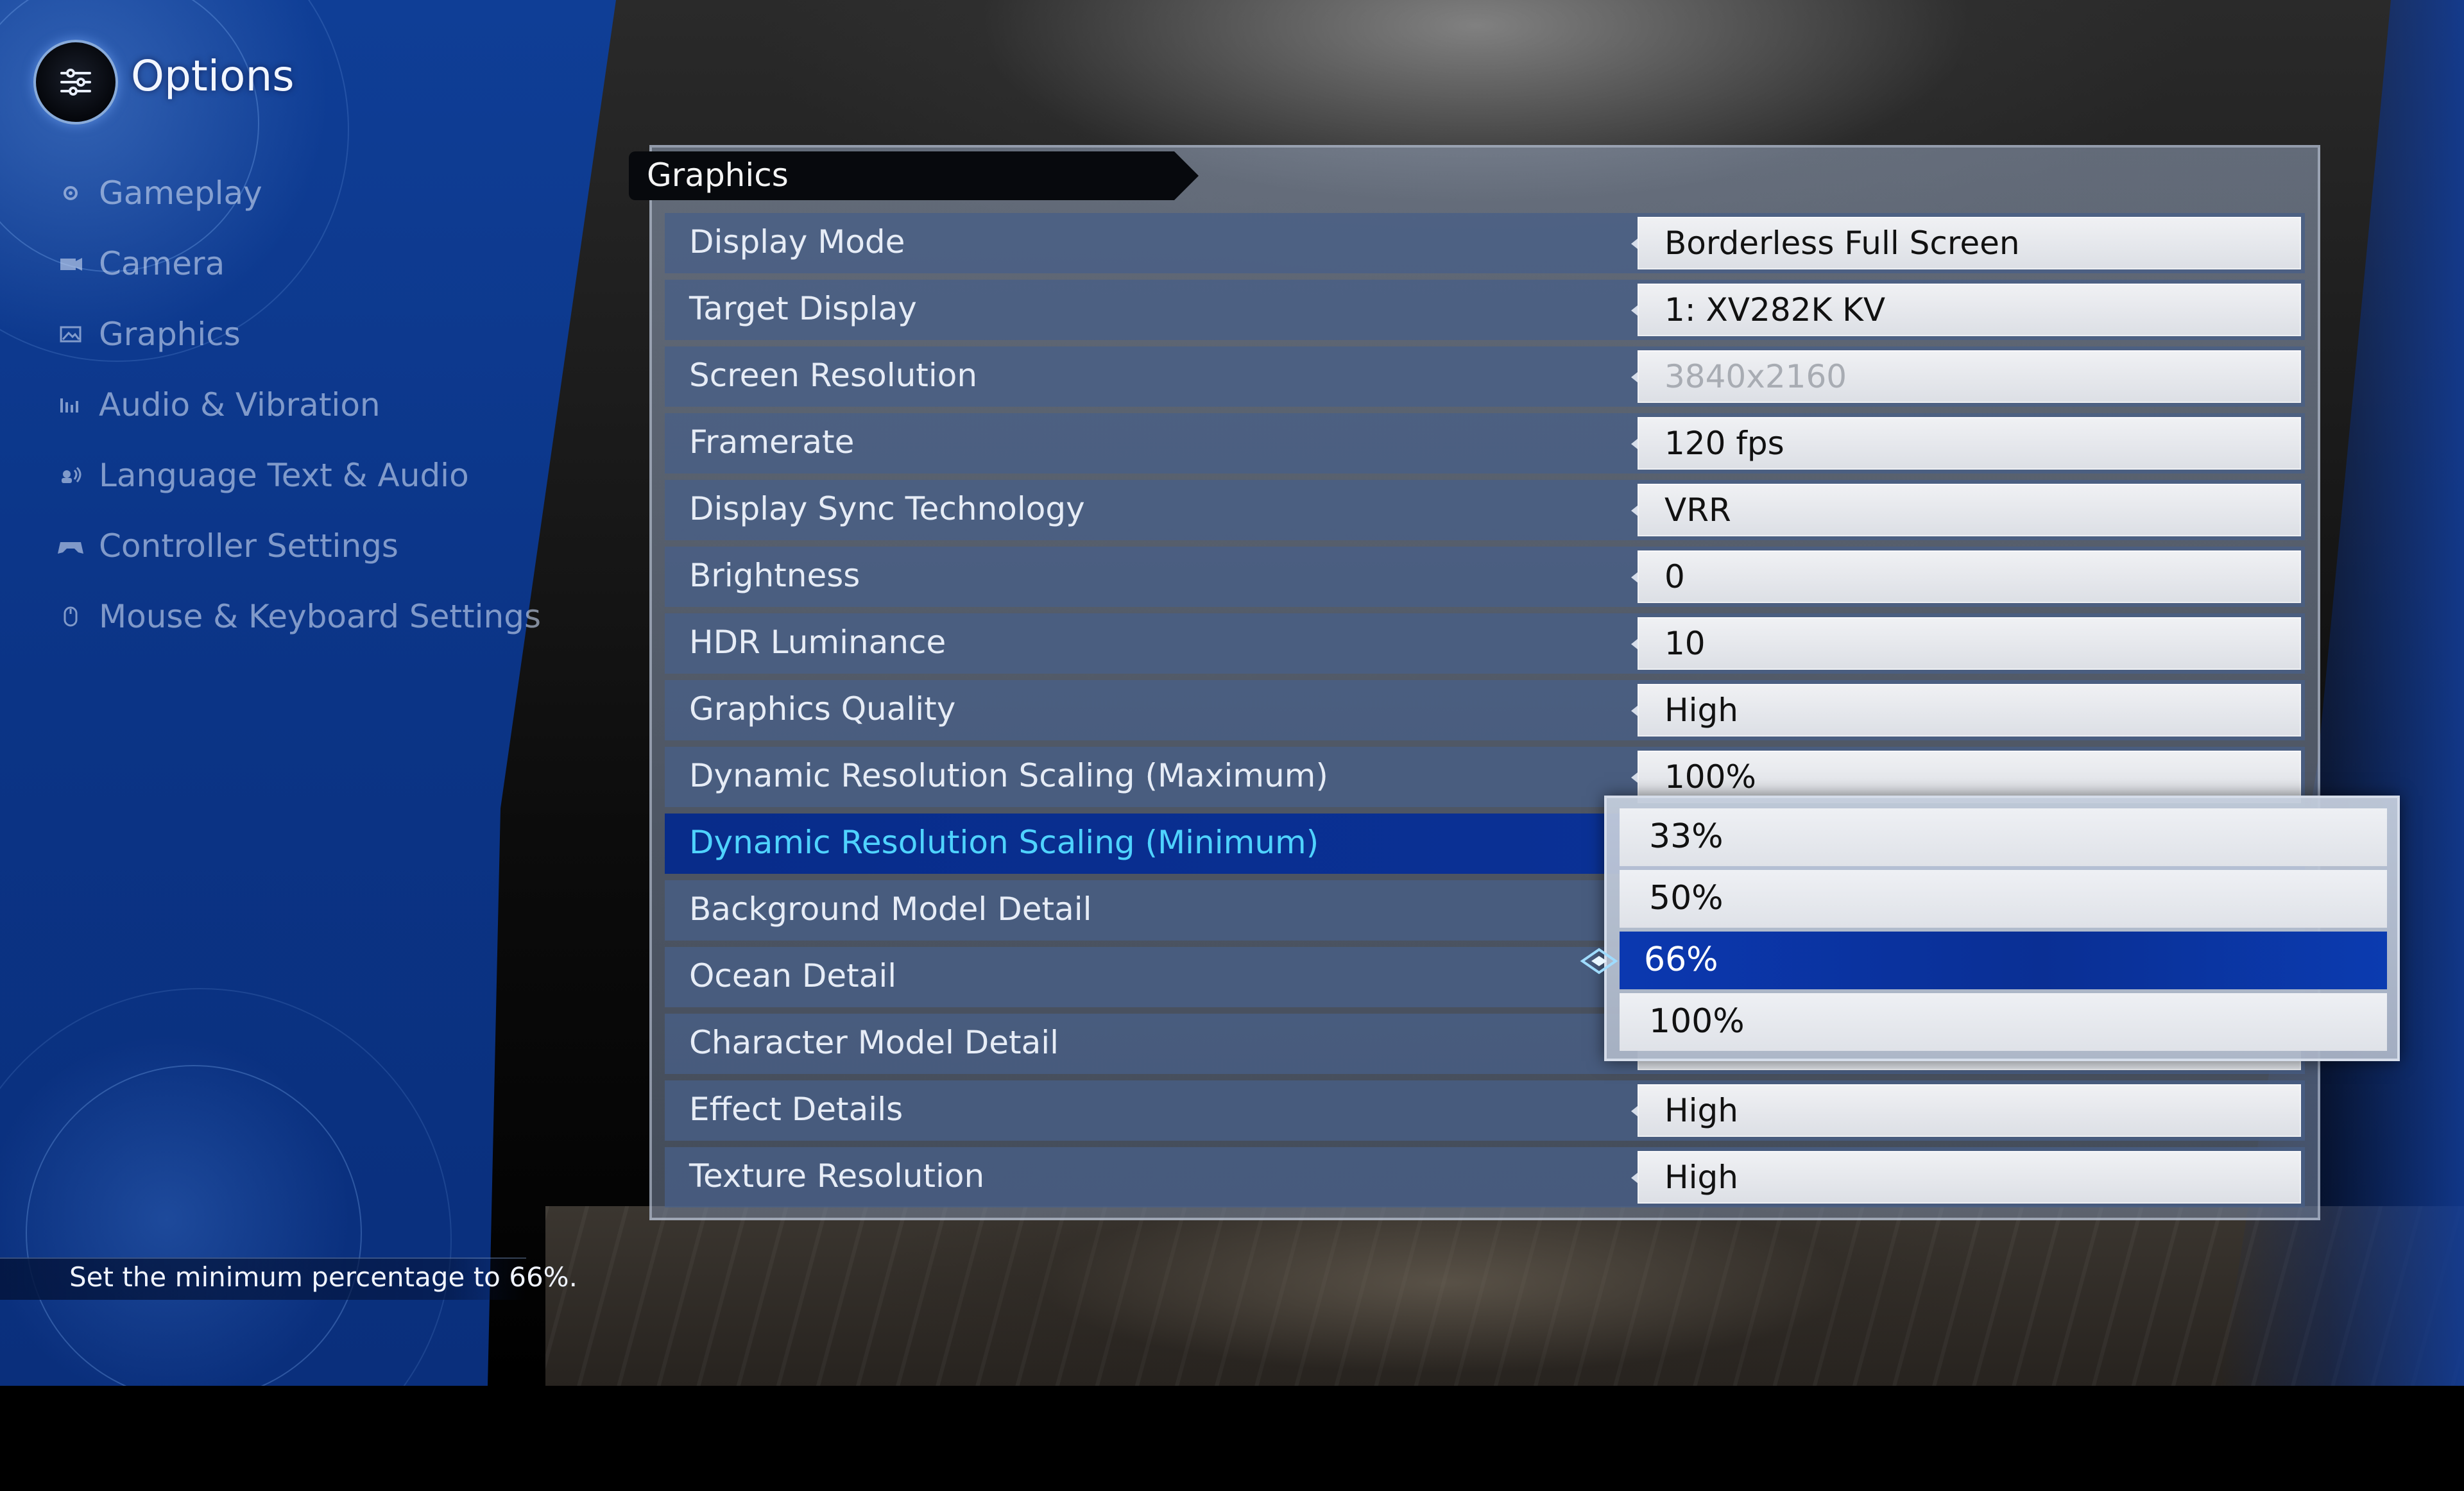 The image size is (2464, 1491). Describe the element at coordinates (1710, 777) in the screenshot. I see `setting-value: 100%` at that location.